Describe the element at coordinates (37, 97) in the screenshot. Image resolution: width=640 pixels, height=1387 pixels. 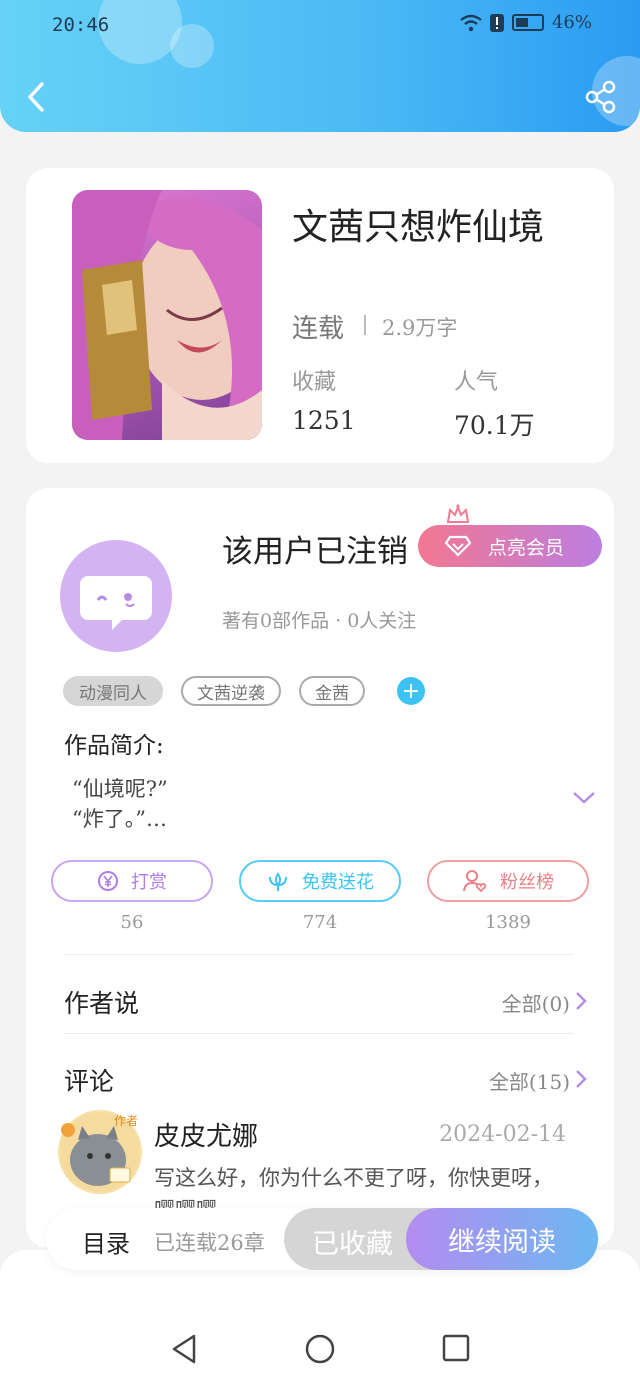
I see `back-icon` at that location.